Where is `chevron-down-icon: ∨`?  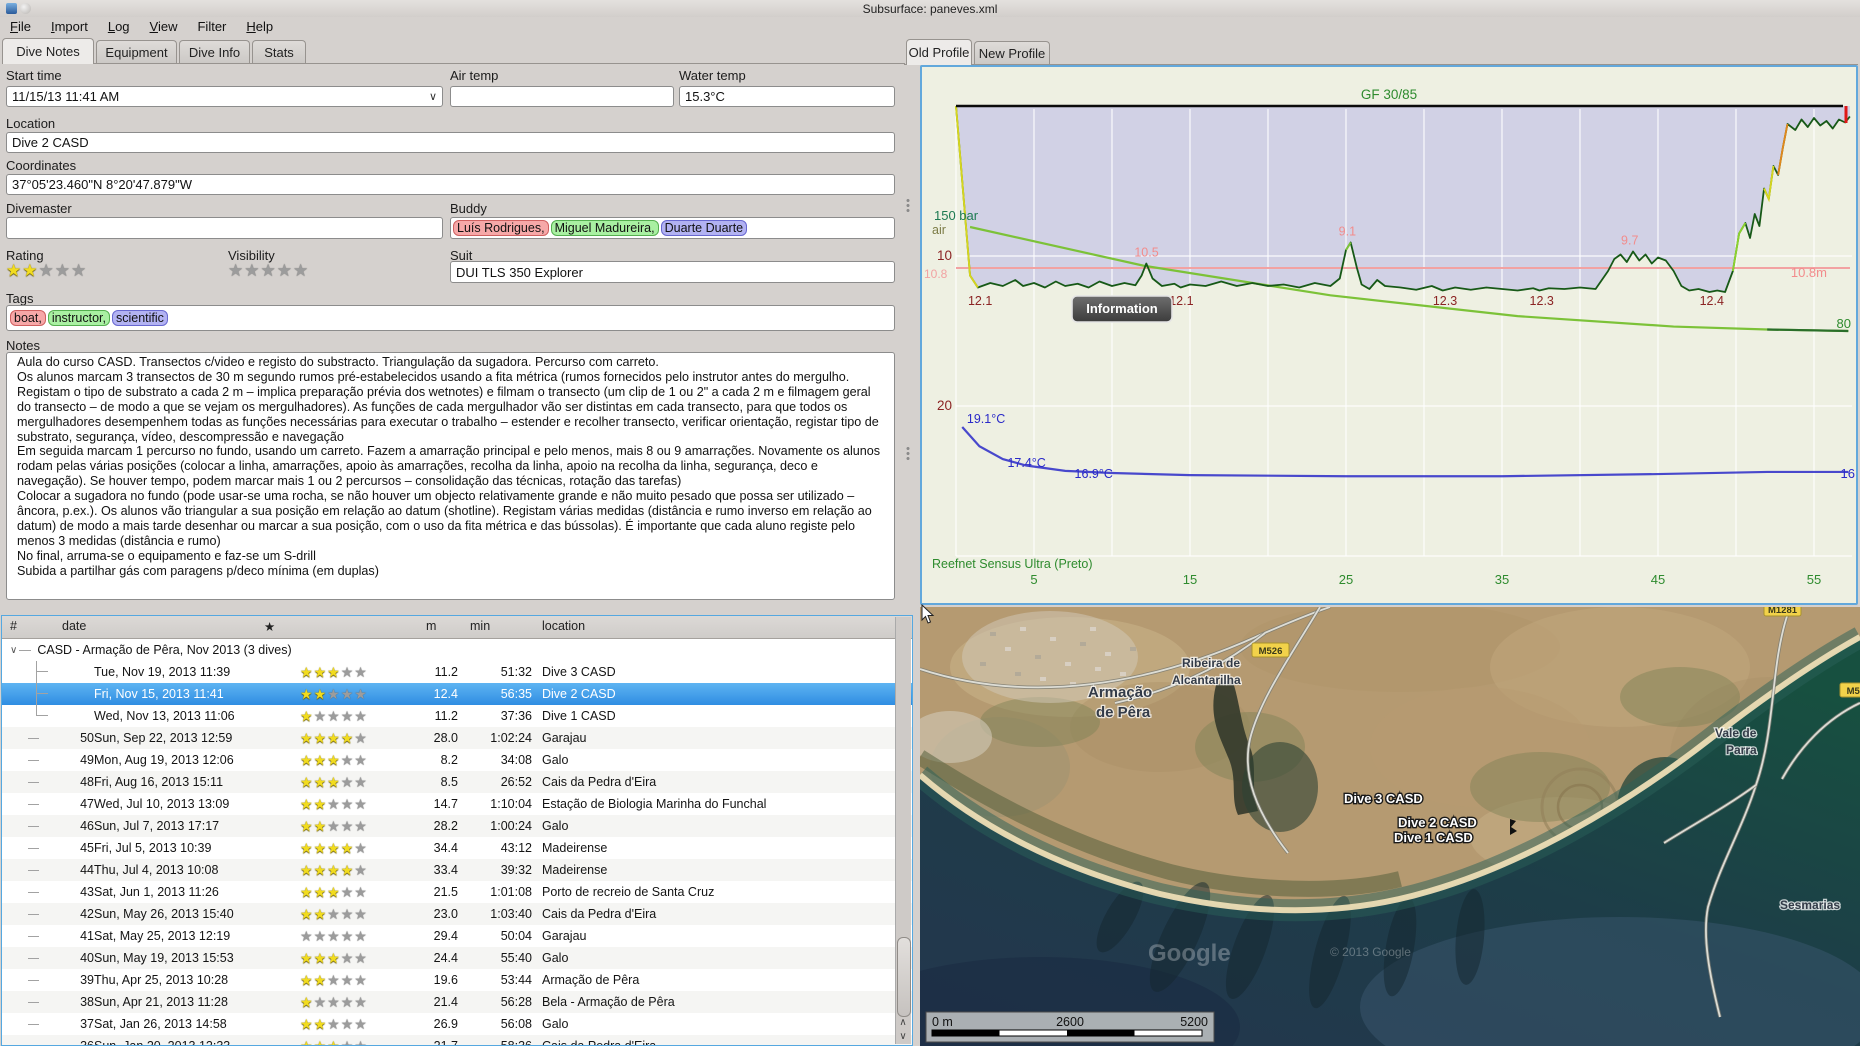 chevron-down-icon: ∨ is located at coordinates (433, 96).